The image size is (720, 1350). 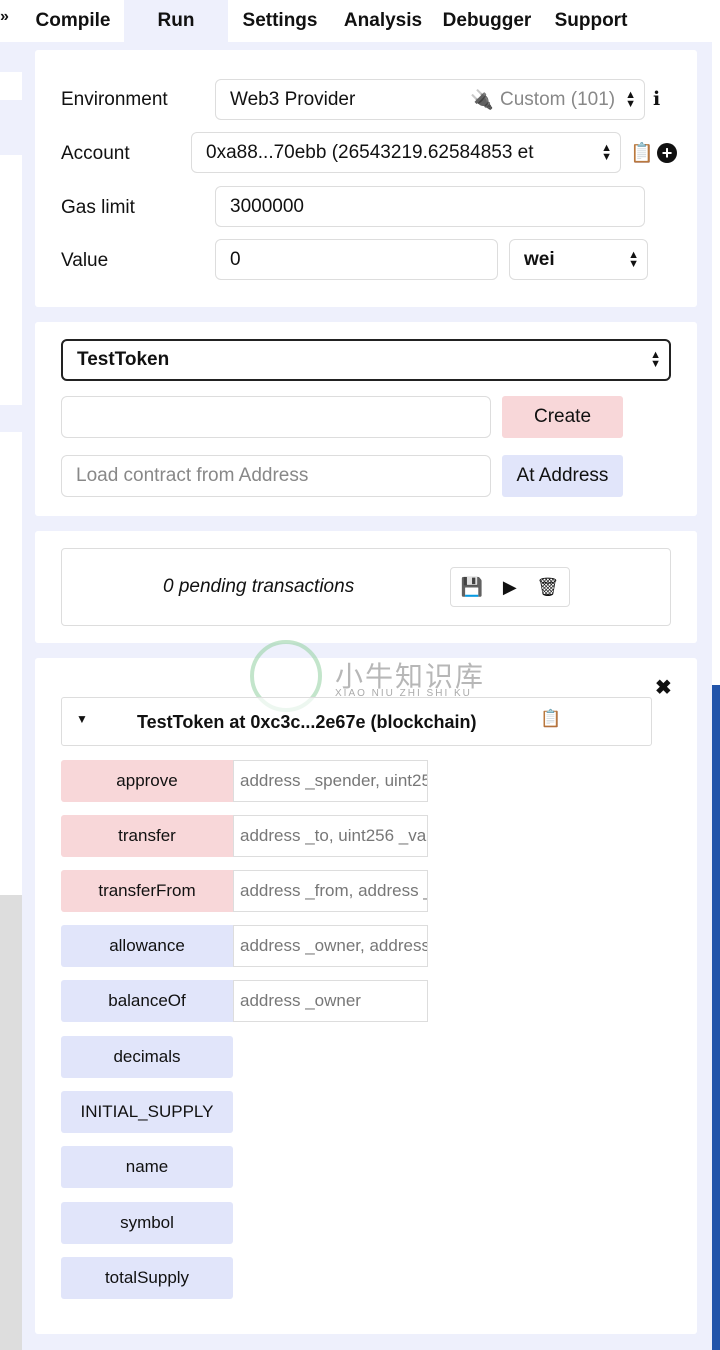 What do you see at coordinates (430, 99) in the screenshot?
I see `environment-select: Web3 Provider 🔌 Custom (101) ▲ ▼` at bounding box center [430, 99].